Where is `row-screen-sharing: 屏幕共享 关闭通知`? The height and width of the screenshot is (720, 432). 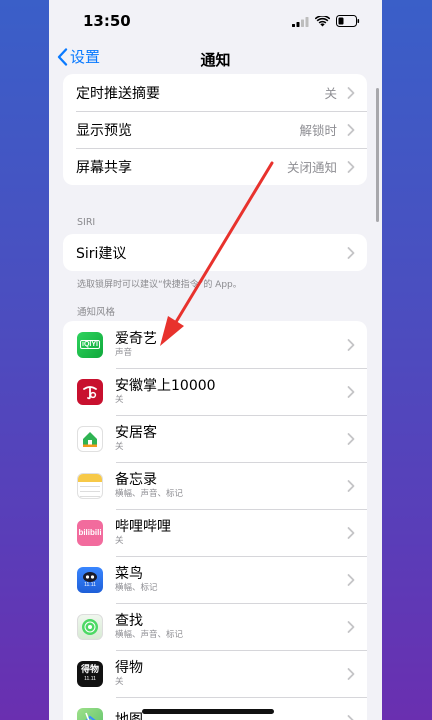 row-screen-sharing: 屏幕共享 关闭通知 is located at coordinates (215, 166).